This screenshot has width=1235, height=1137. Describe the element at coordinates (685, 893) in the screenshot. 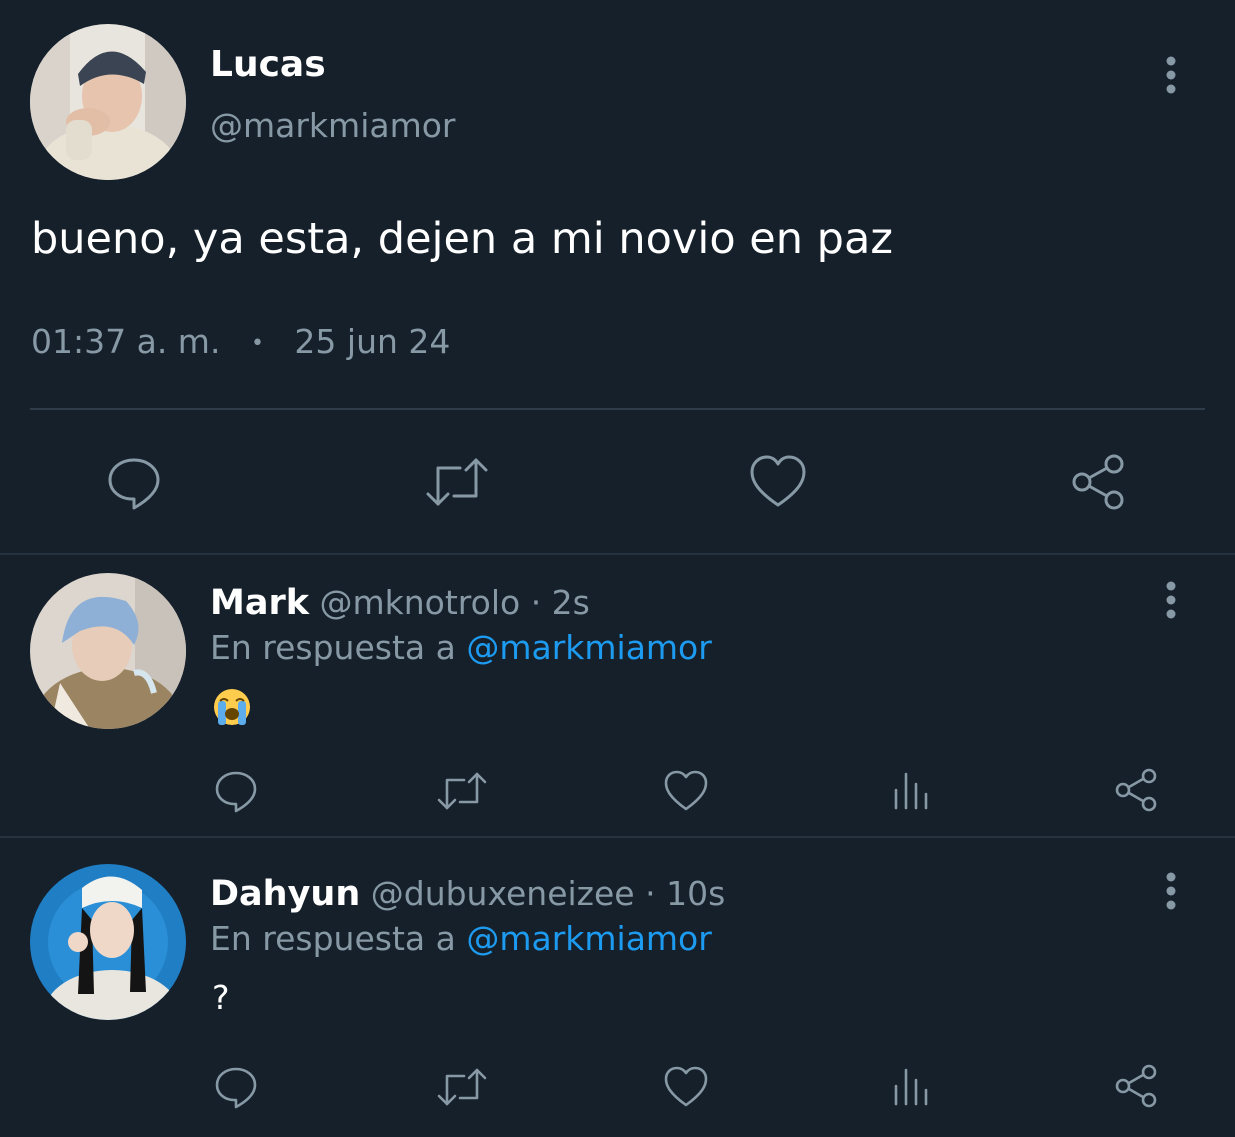

I see `reply-age: · 10s` at that location.